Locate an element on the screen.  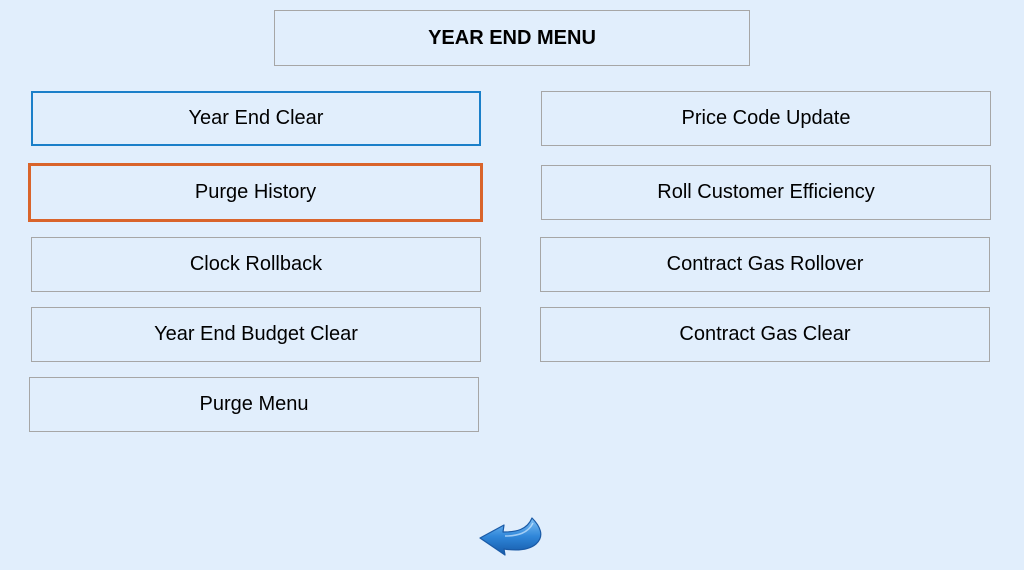
year-end-clear-button: Year End Clear is located at coordinates (256, 118).